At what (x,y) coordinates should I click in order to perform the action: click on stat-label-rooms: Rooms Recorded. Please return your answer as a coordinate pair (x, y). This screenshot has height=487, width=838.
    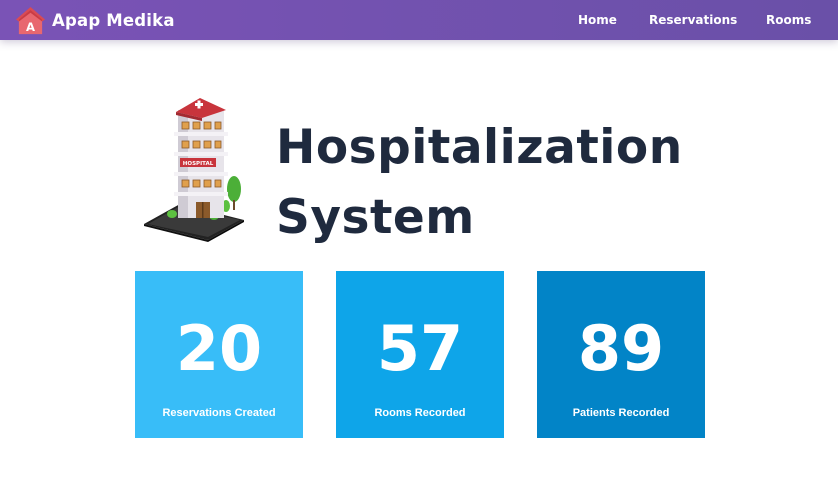
    Looking at the image, I should click on (420, 413).